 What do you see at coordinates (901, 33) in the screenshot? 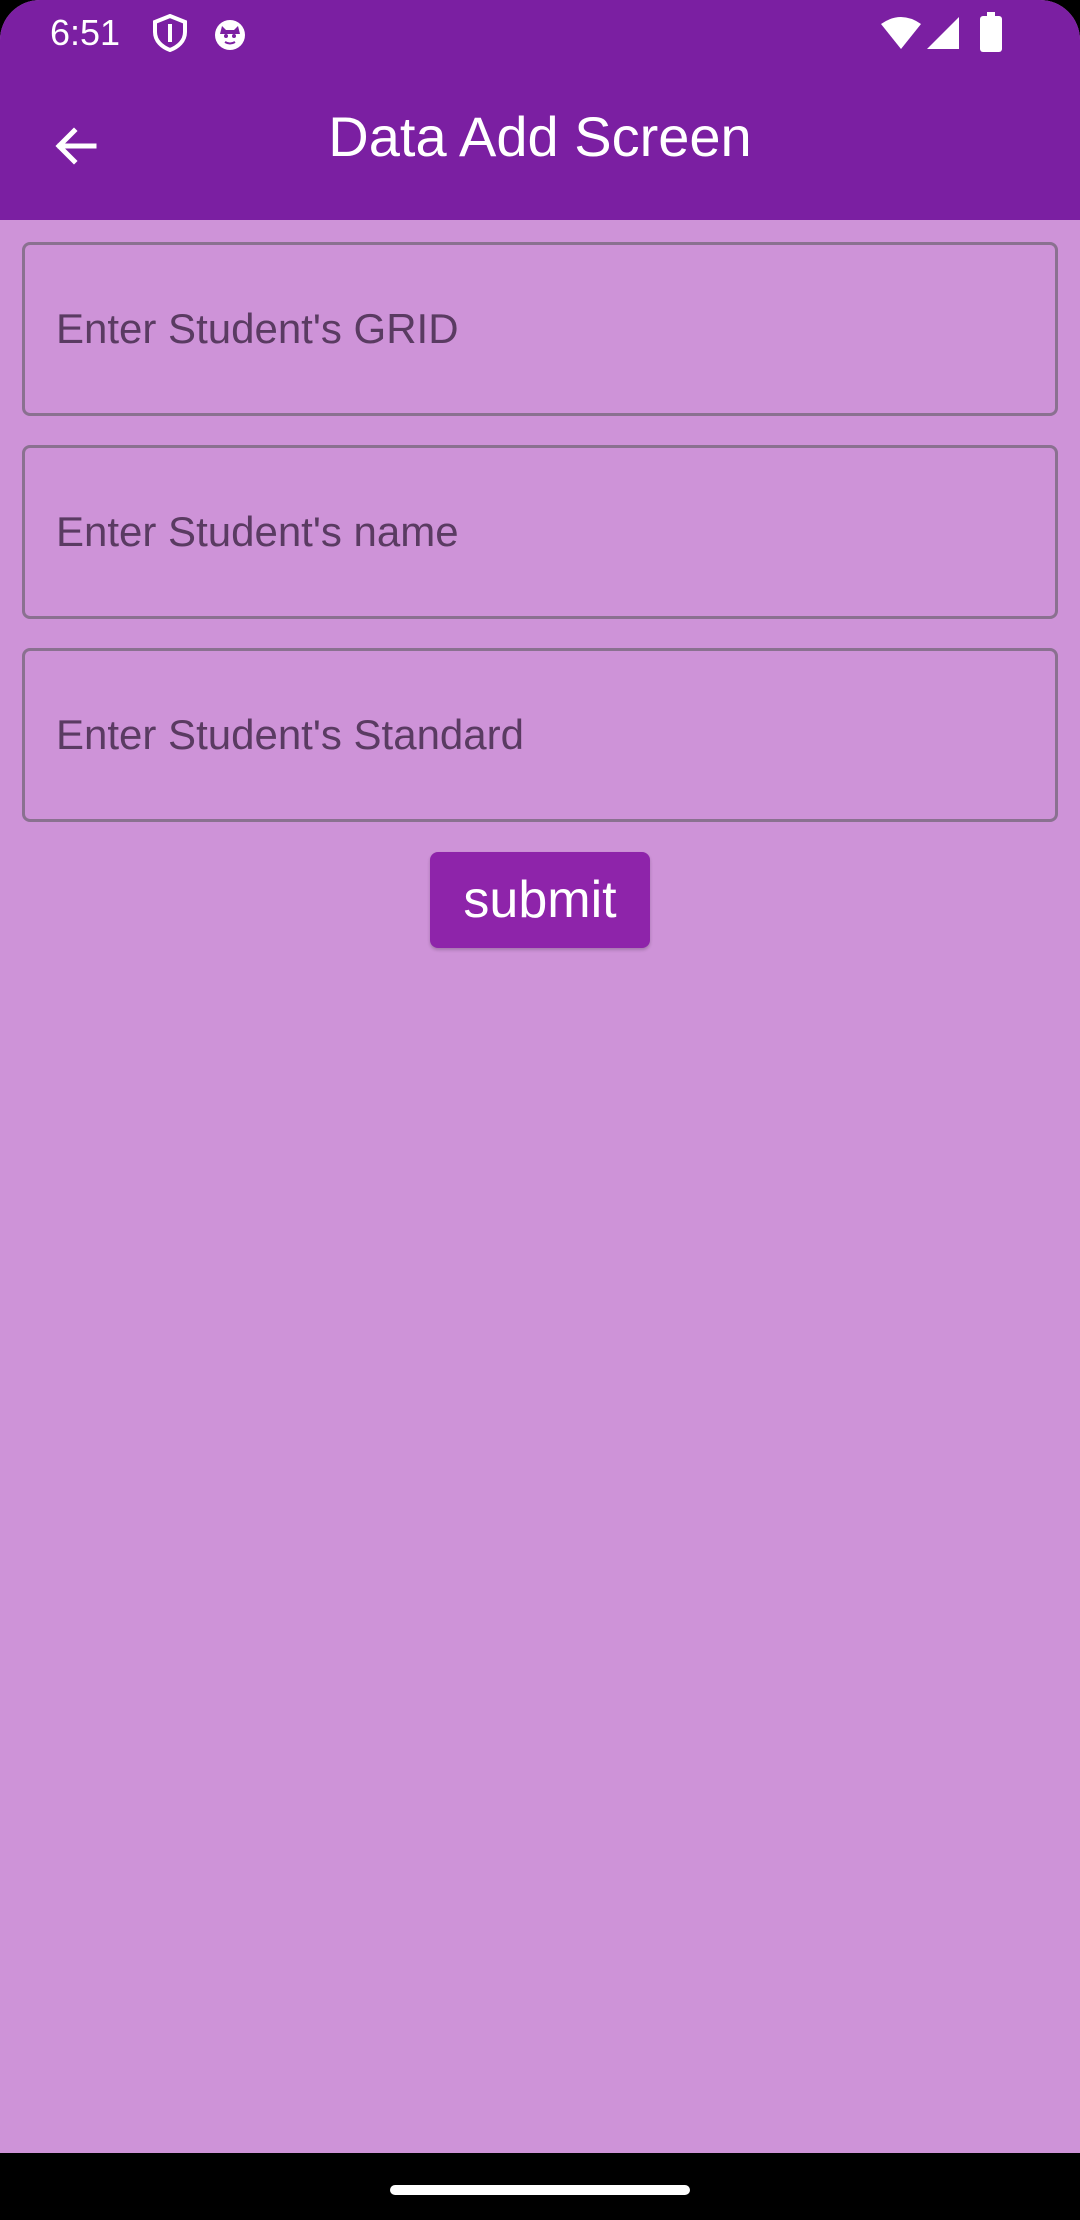
I see `wifi-icon` at bounding box center [901, 33].